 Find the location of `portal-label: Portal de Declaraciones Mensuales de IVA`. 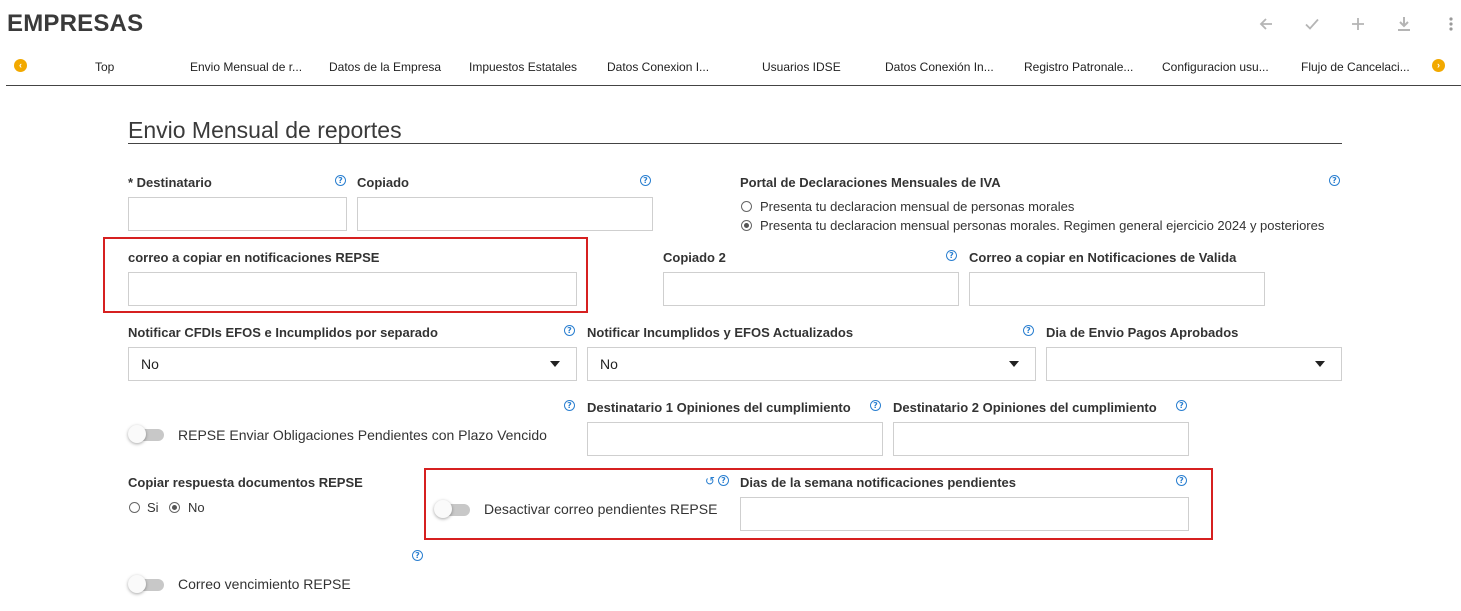

portal-label: Portal de Declaraciones Mensuales de IVA is located at coordinates (870, 182).